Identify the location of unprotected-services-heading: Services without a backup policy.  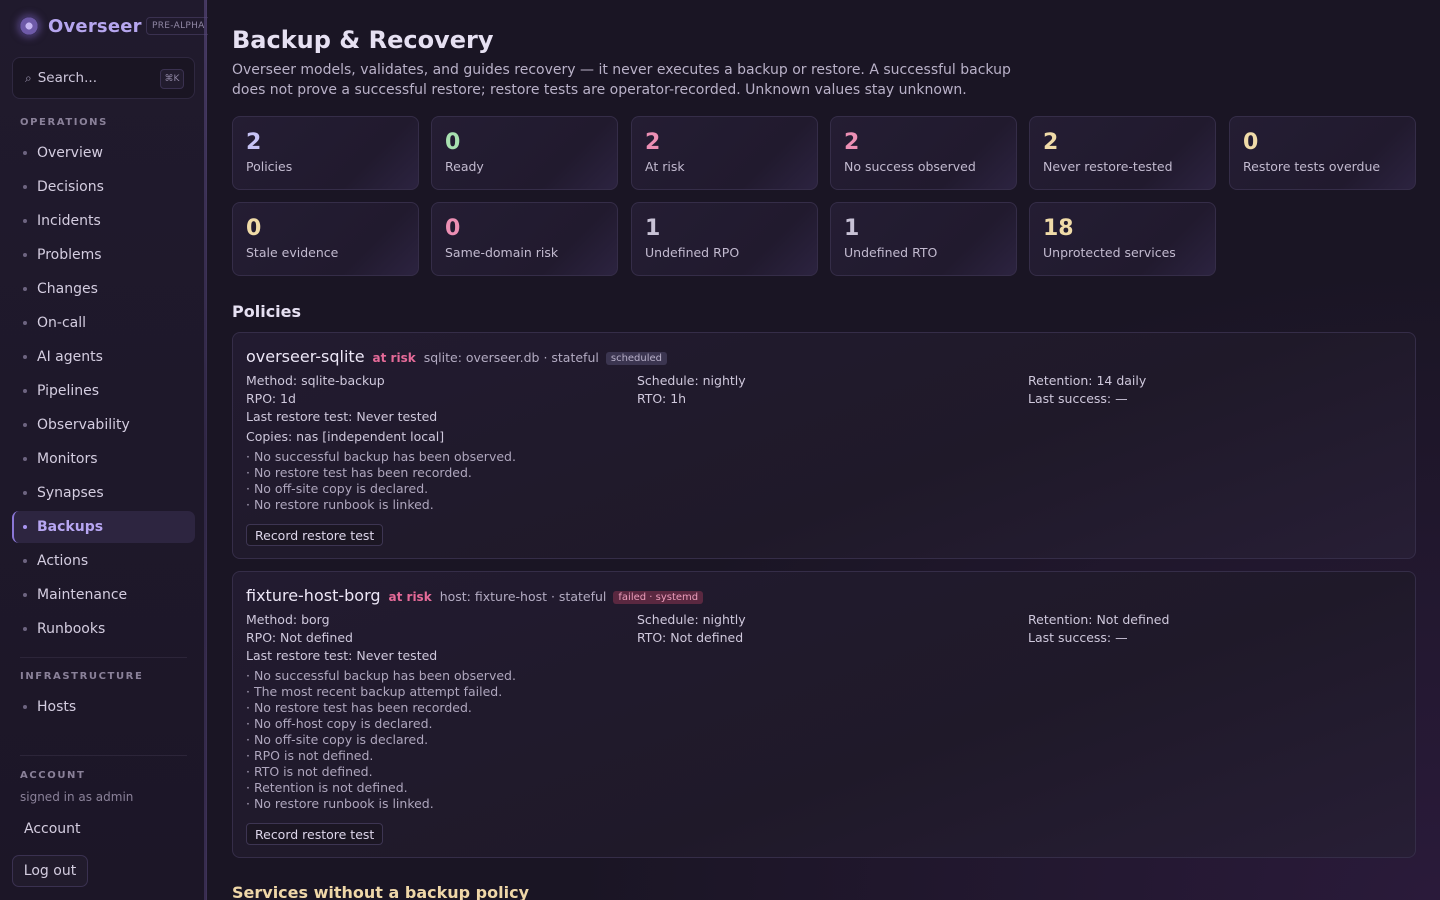
(380, 891).